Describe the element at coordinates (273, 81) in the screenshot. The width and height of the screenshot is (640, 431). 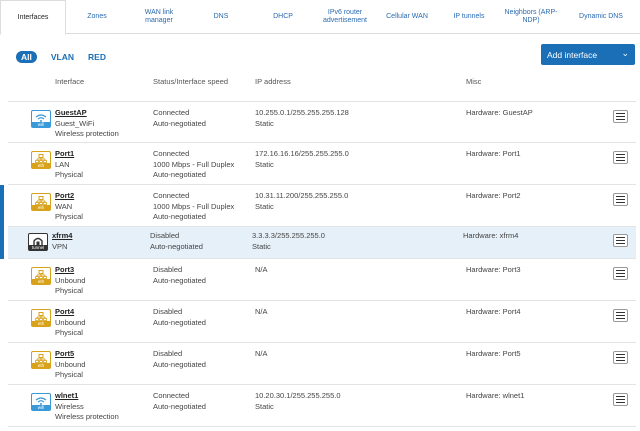
I see `header-ip-address: IP address` at that location.